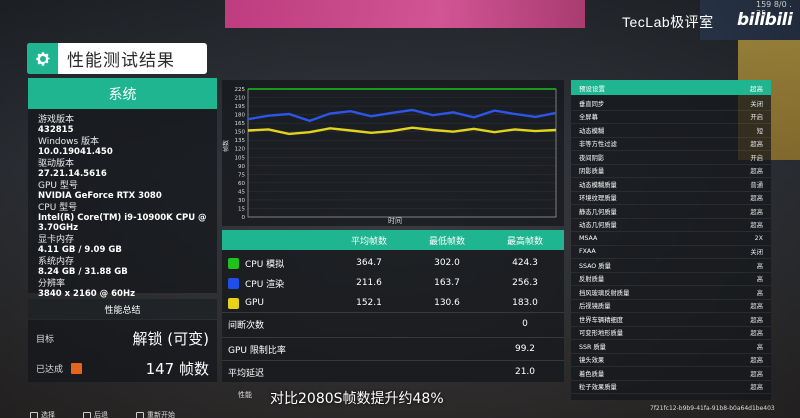 This screenshot has width=800, height=418. Describe the element at coordinates (177, 369) in the screenshot. I see `achieved-value: 147 帧数` at that location.